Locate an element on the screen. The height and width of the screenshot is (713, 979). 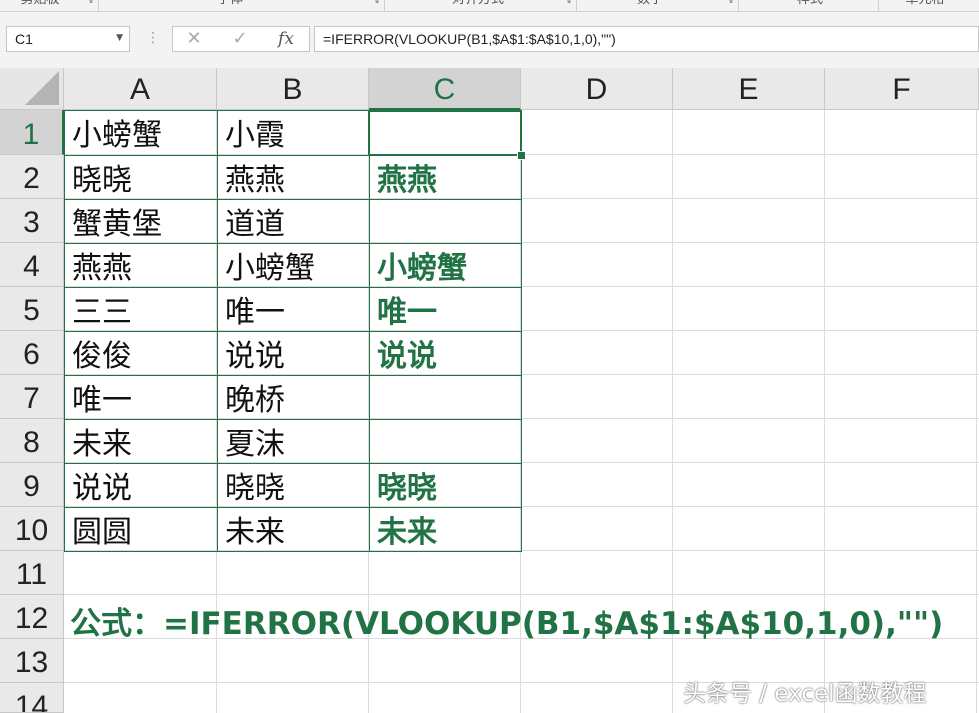
chevron-down-icon: ▼ is located at coordinates (119, 38).